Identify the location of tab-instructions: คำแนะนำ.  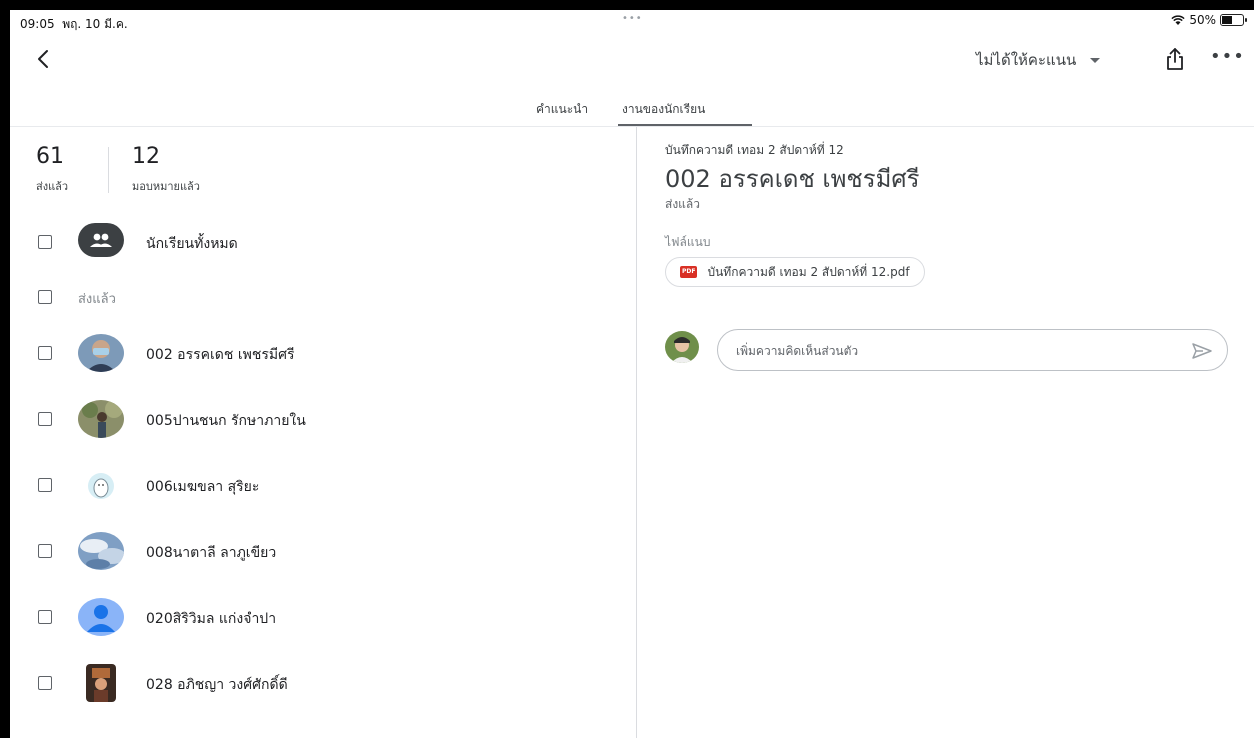
(562, 109).